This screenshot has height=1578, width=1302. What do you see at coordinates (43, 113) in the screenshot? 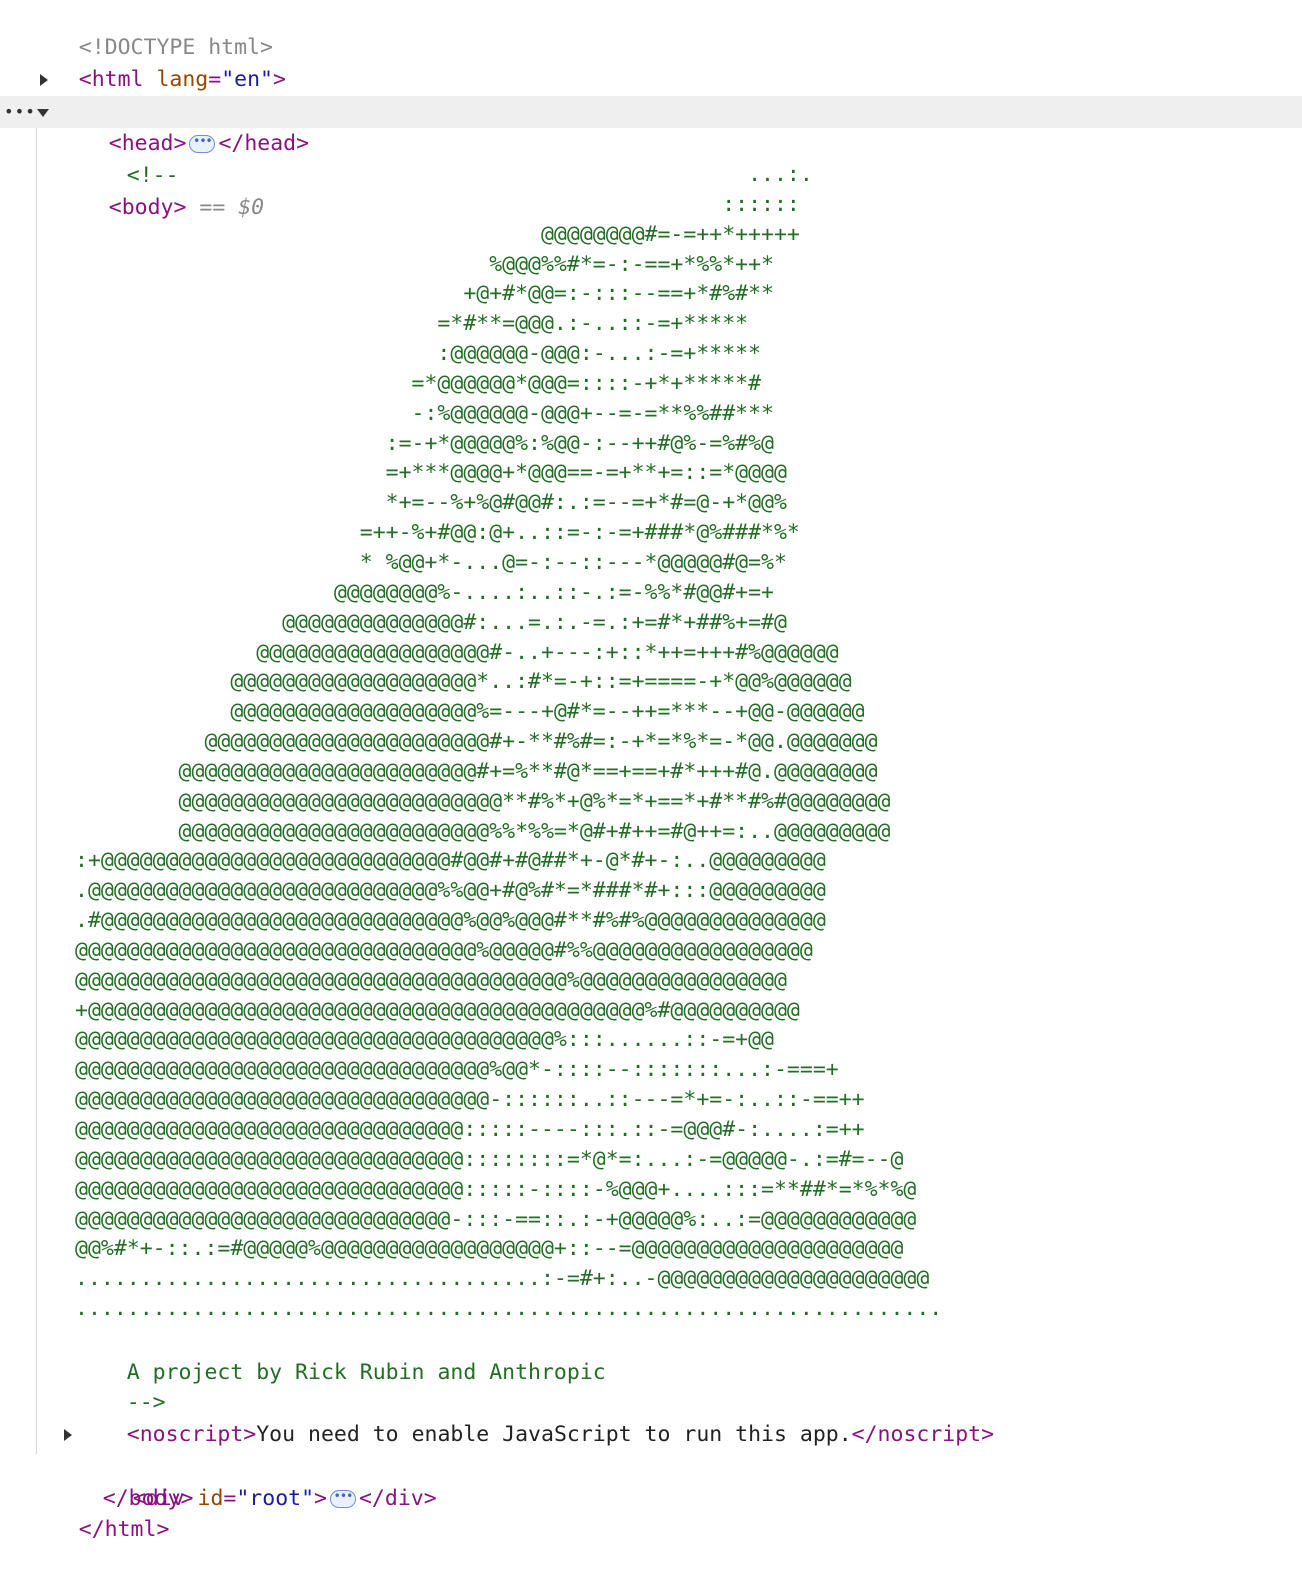
I see `collapse-triangle-icon` at bounding box center [43, 113].